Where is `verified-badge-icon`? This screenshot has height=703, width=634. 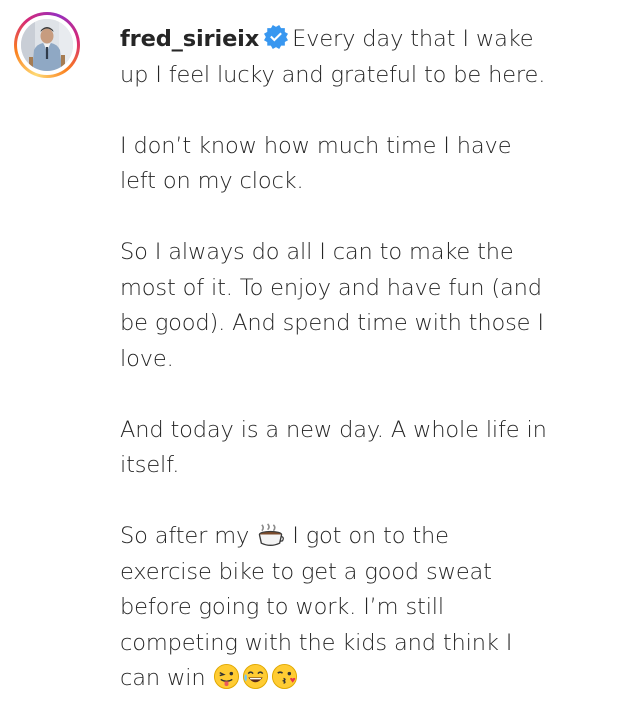
verified-badge-icon is located at coordinates (276, 37).